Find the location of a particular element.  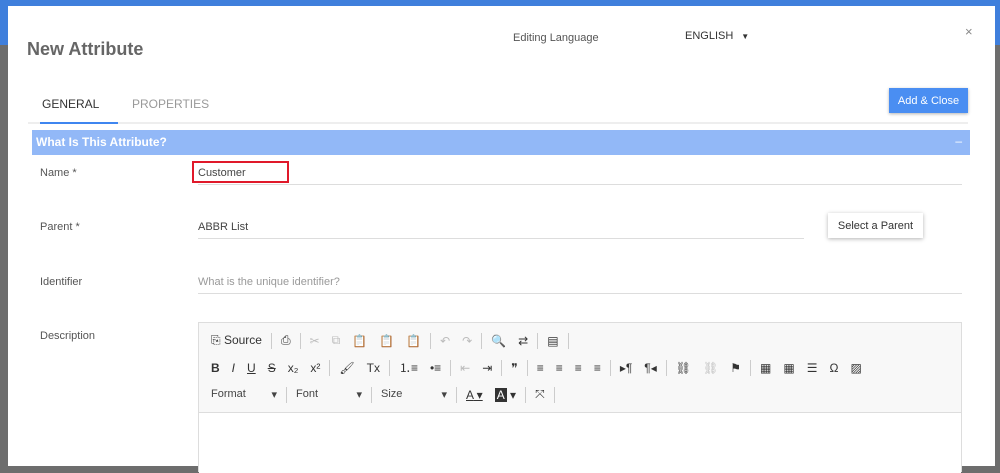

replace-button: ⇄ is located at coordinates (523, 341).